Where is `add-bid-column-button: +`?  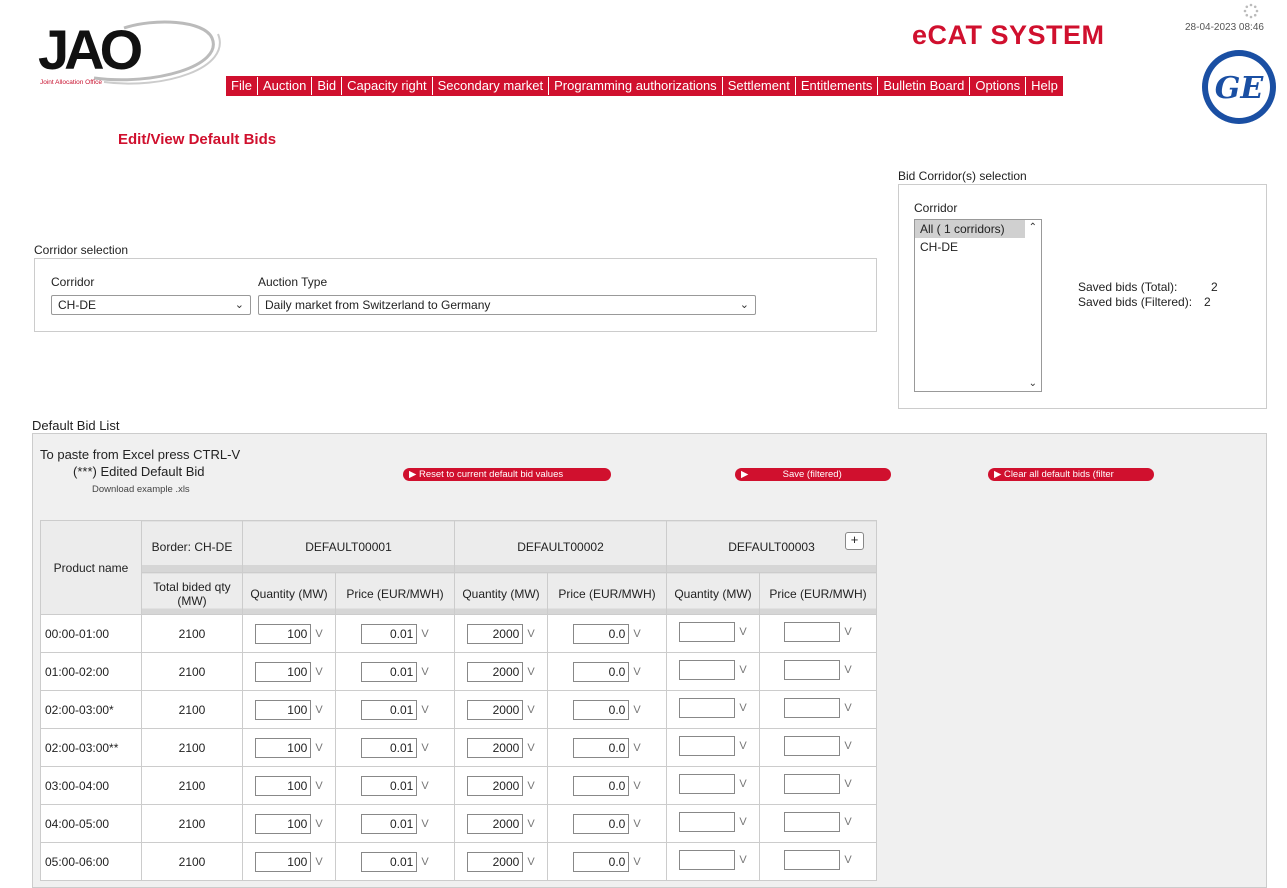
add-bid-column-button: + is located at coordinates (854, 541).